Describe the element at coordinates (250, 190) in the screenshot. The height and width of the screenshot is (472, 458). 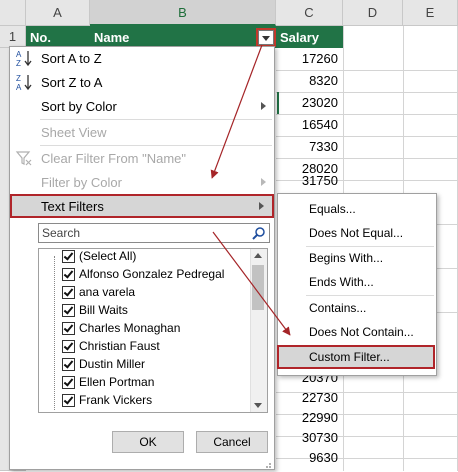
I see `annotation-arrows` at that location.